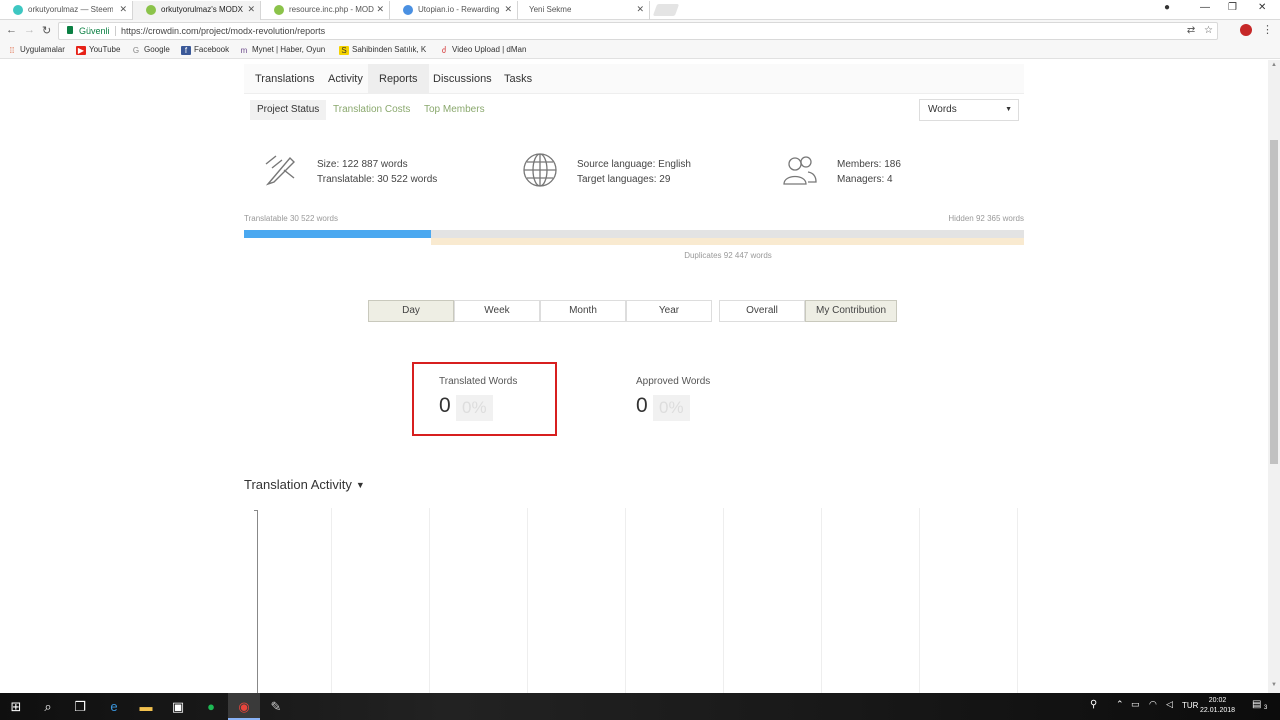 This screenshot has height=720, width=1280. What do you see at coordinates (371, 110) in the screenshot?
I see `tab-translation-costs: Translation Costs` at bounding box center [371, 110].